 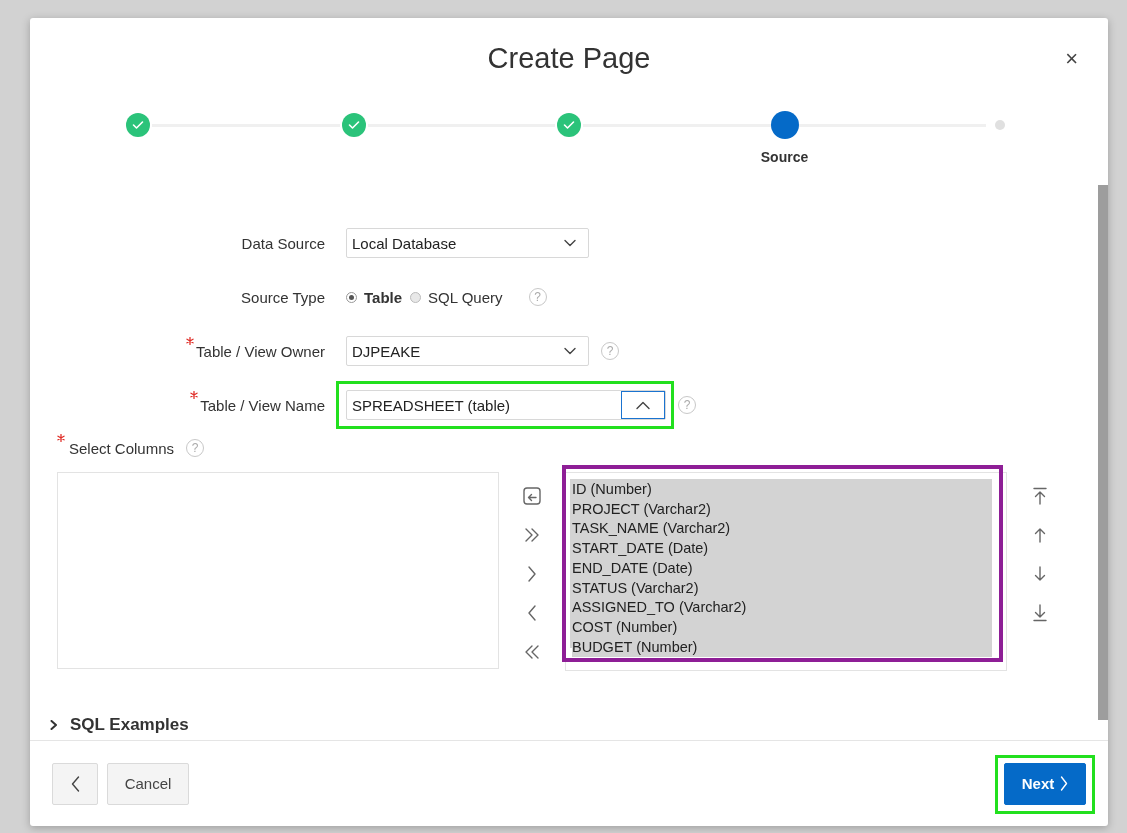 What do you see at coordinates (532, 651) in the screenshot?
I see `double-chevron-left-icon` at bounding box center [532, 651].